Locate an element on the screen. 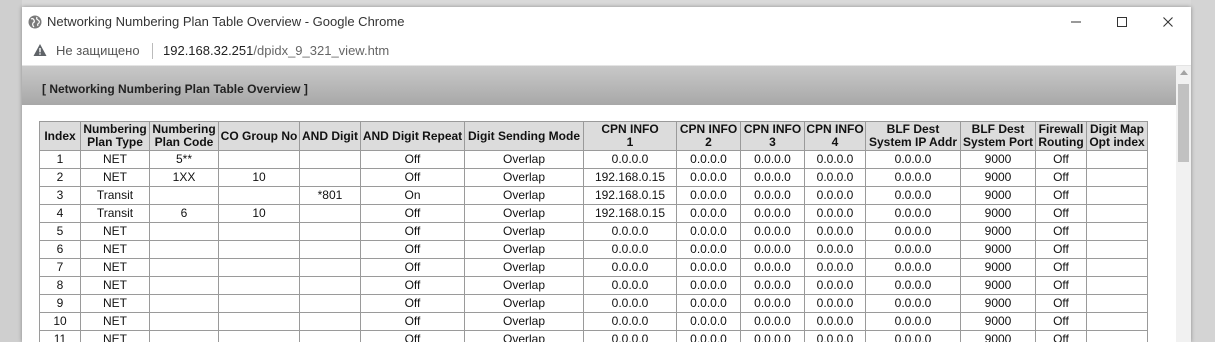 The height and width of the screenshot is (342, 1215). column-header: Index is located at coordinates (60, 136).